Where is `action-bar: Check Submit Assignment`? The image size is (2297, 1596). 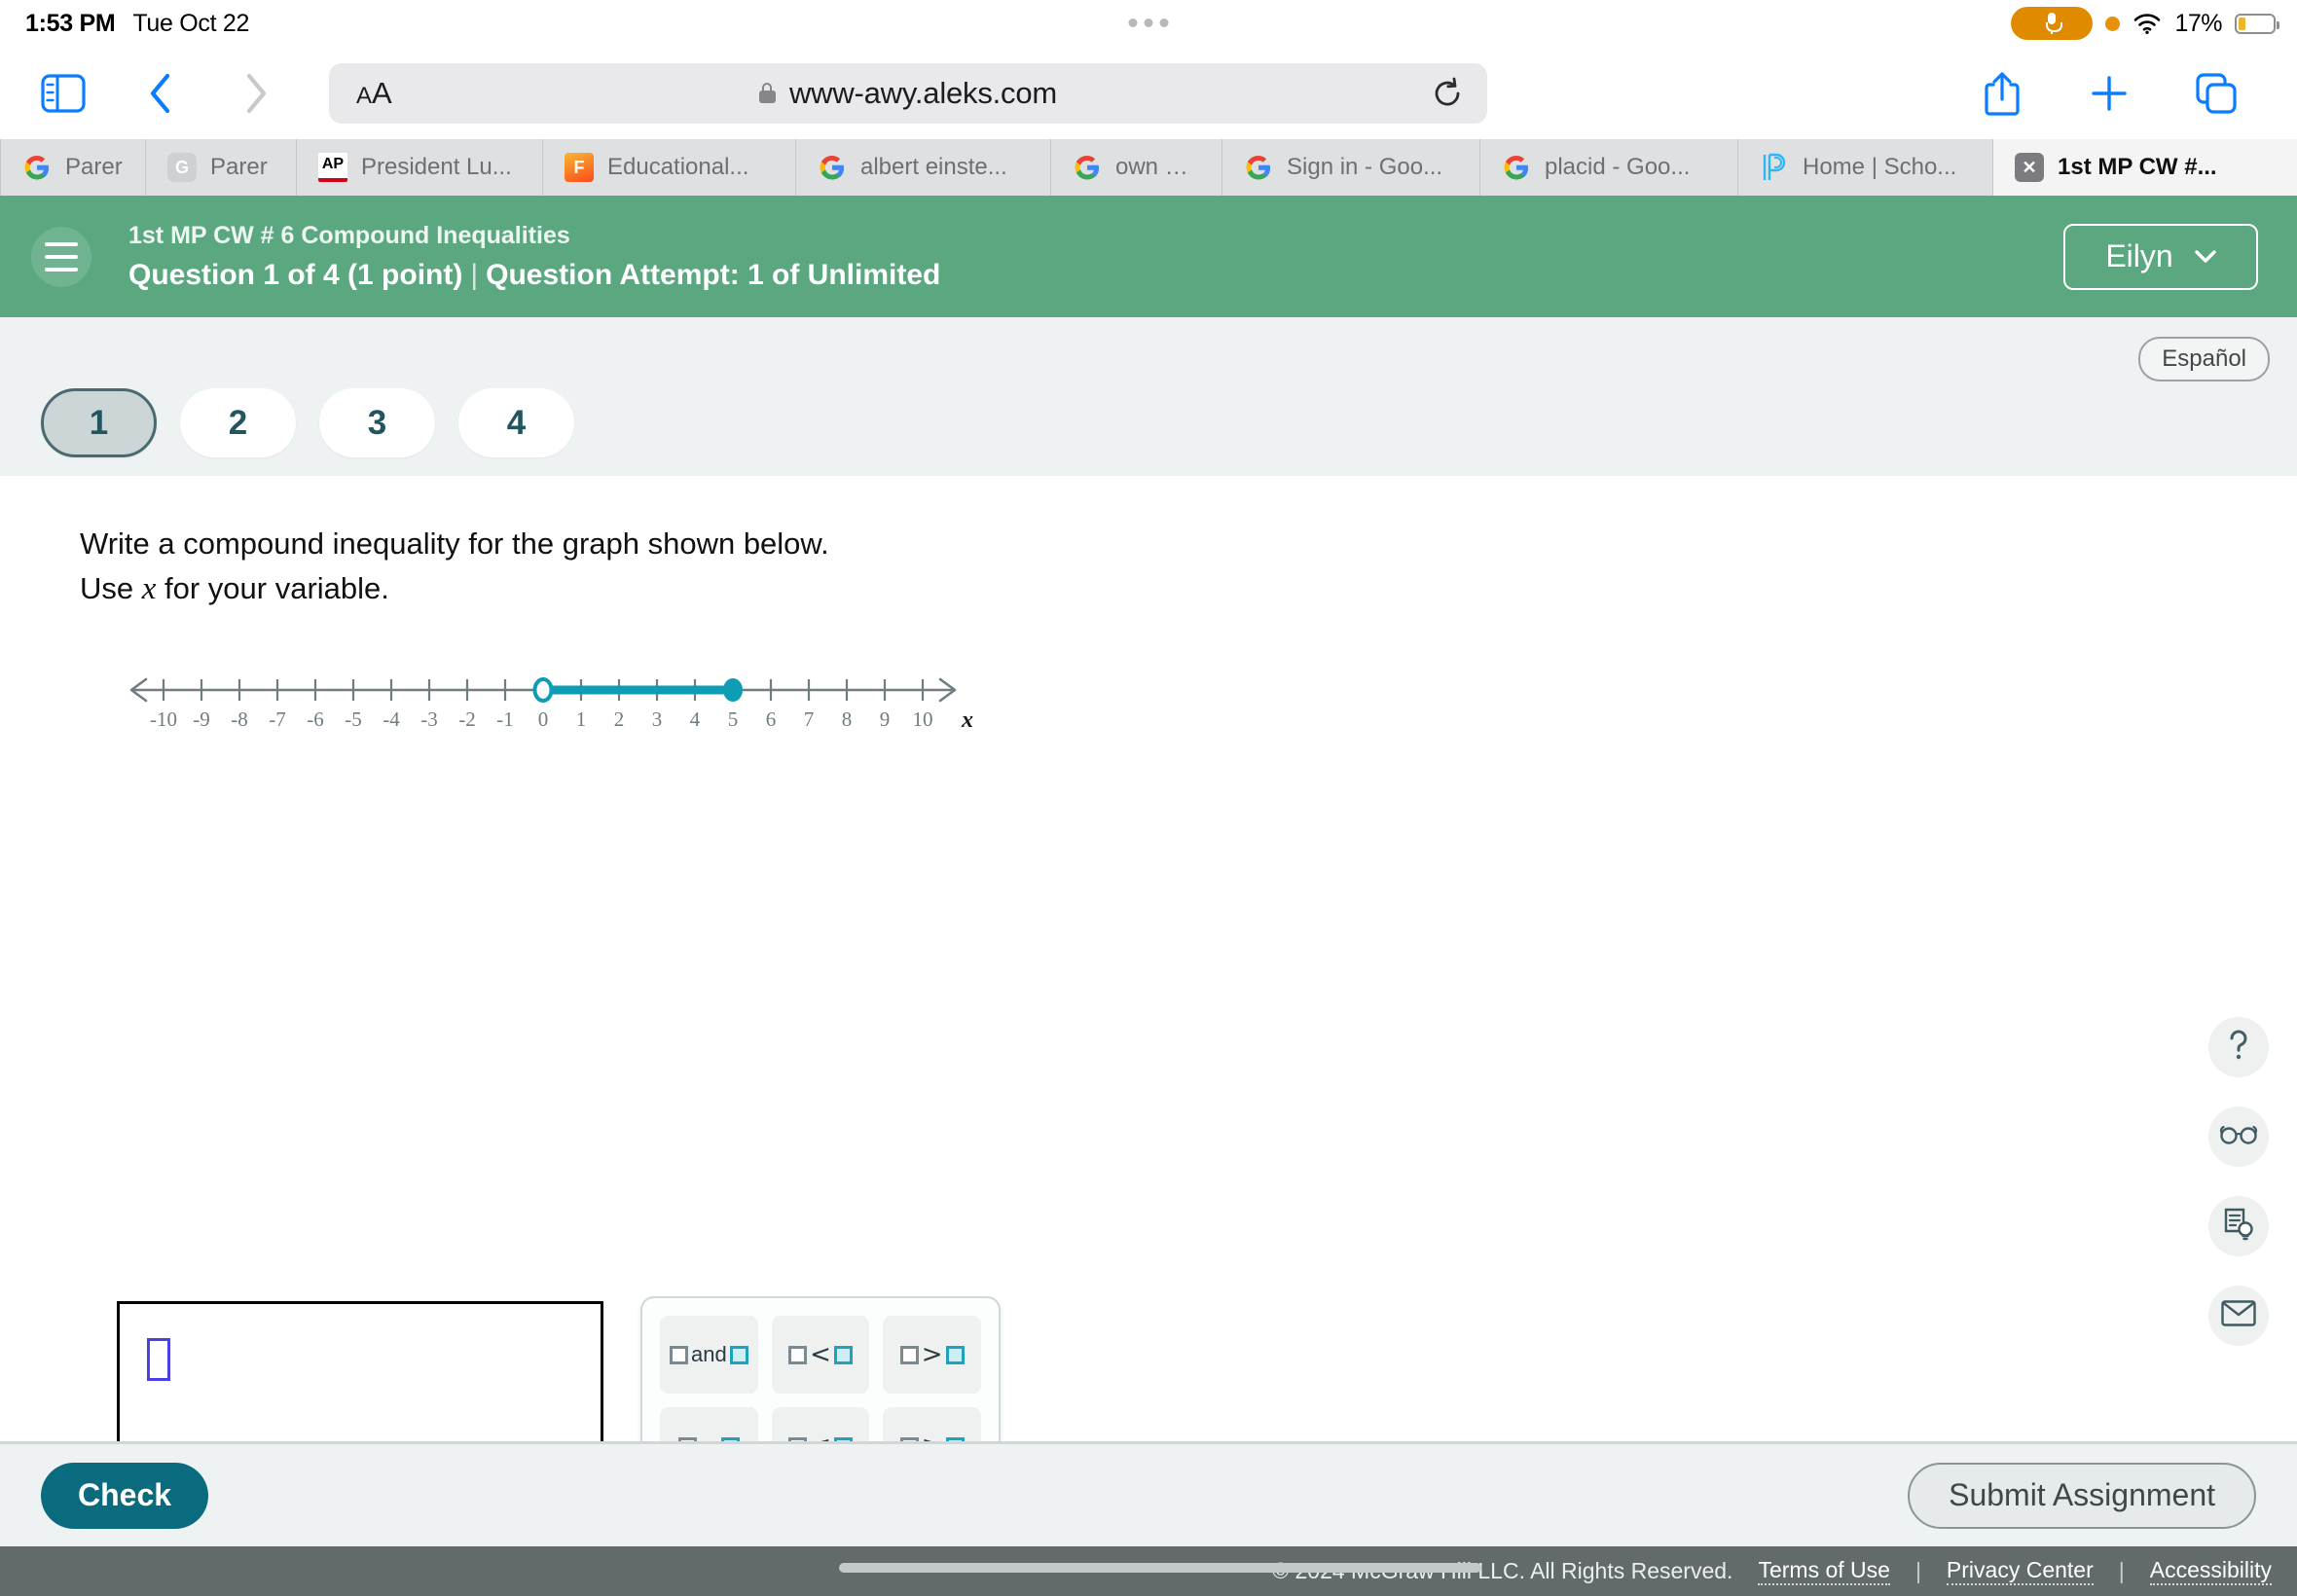 action-bar: Check Submit Assignment is located at coordinates (1148, 1494).